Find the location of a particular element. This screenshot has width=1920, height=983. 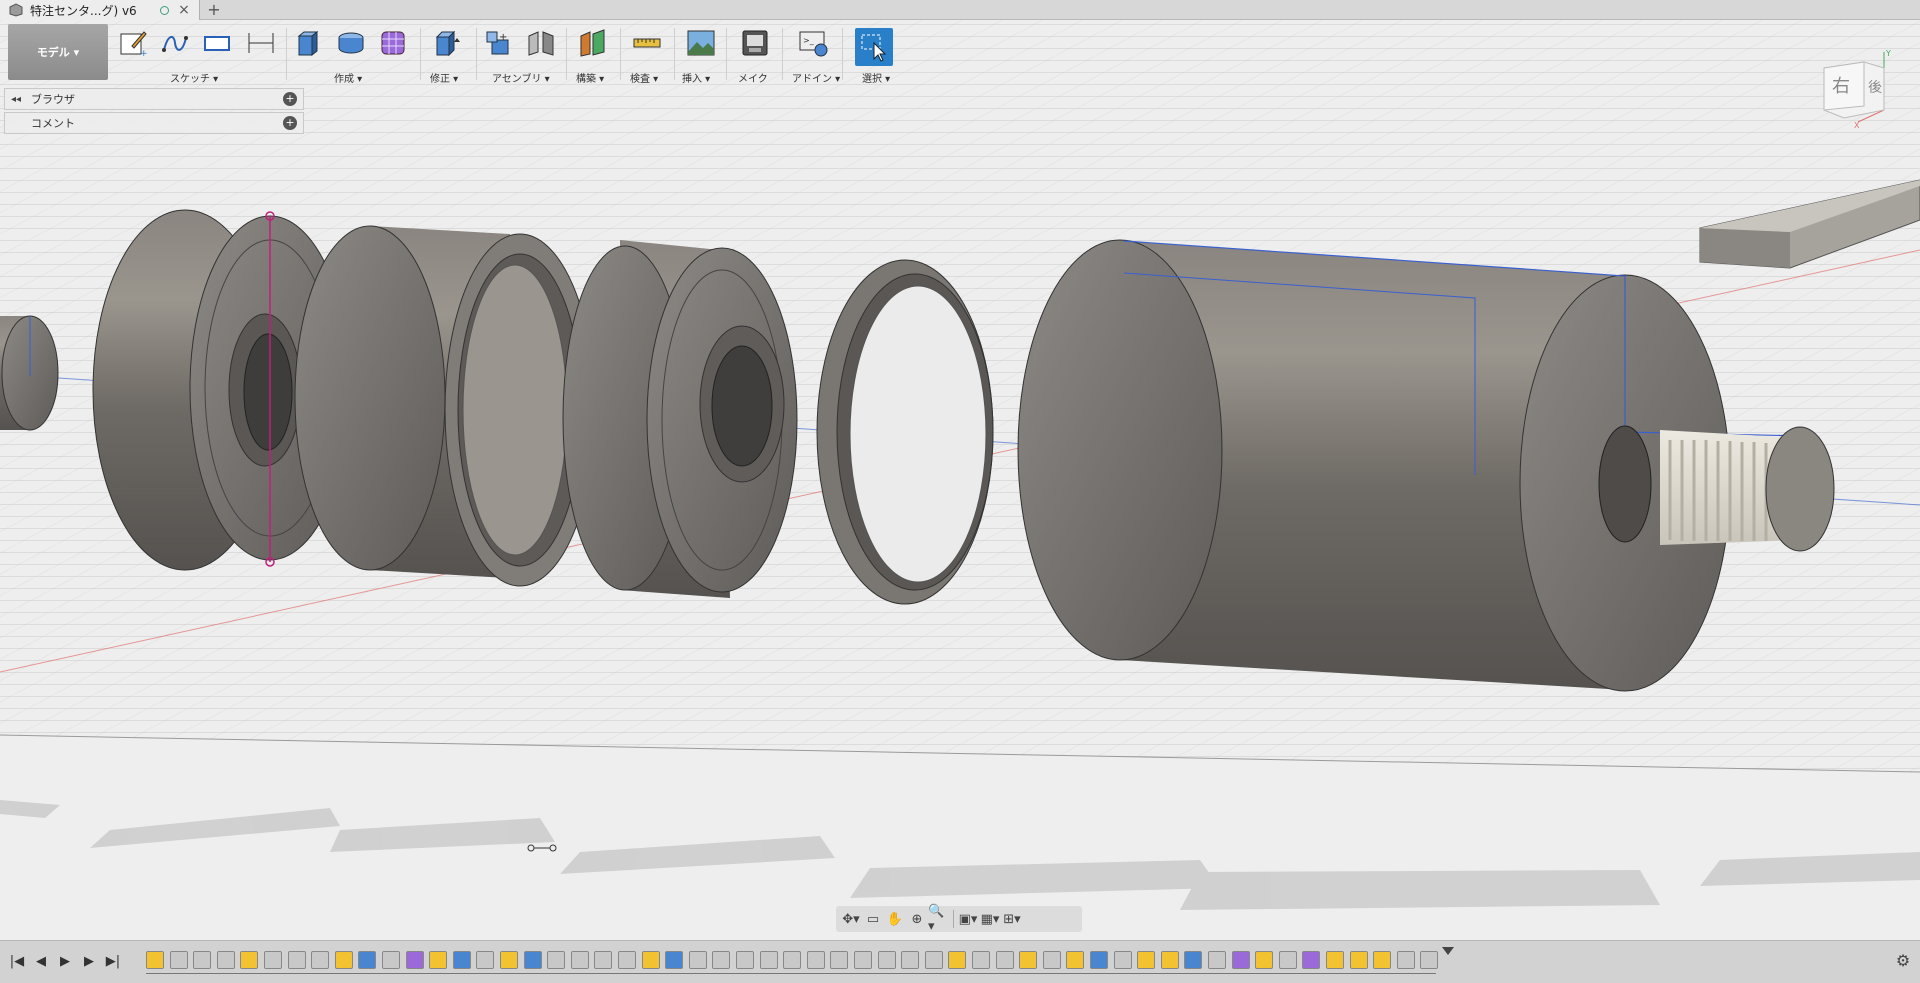

inspect-menu: 検査 ▾ is located at coordinates (644, 77).